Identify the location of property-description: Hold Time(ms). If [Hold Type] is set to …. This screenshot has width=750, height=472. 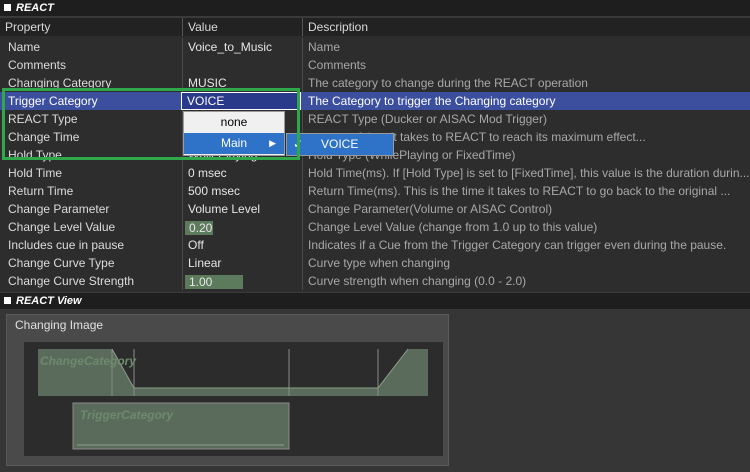
(529, 173).